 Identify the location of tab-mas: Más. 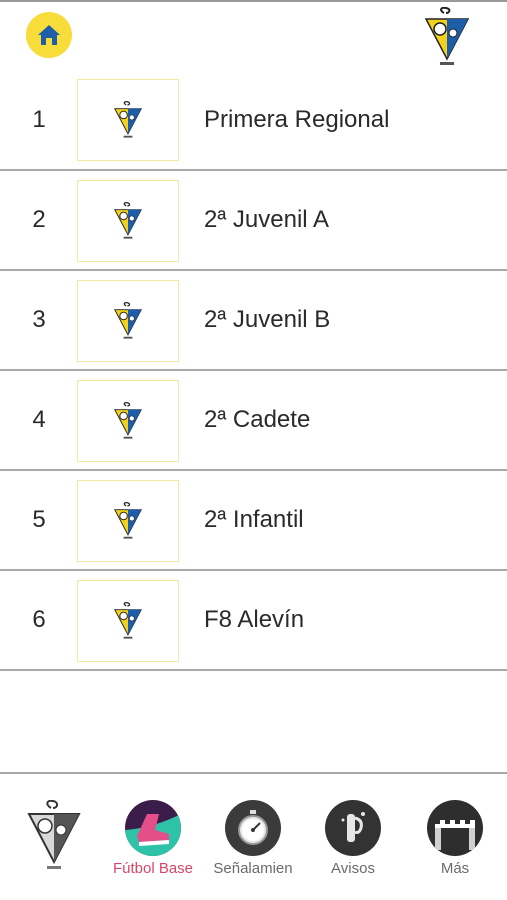
(455, 850).